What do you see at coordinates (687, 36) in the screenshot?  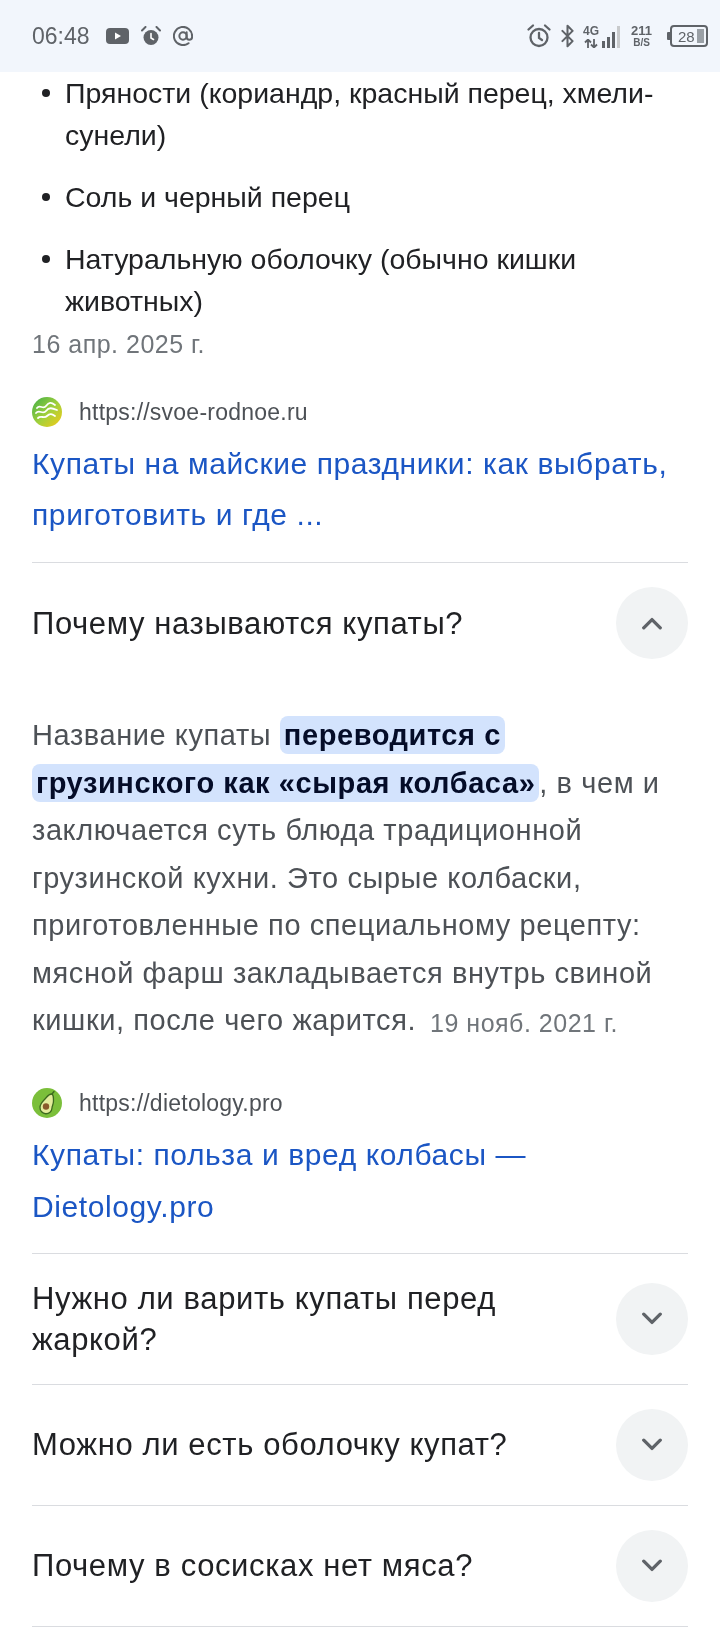 I see `battery-indicator: 28` at bounding box center [687, 36].